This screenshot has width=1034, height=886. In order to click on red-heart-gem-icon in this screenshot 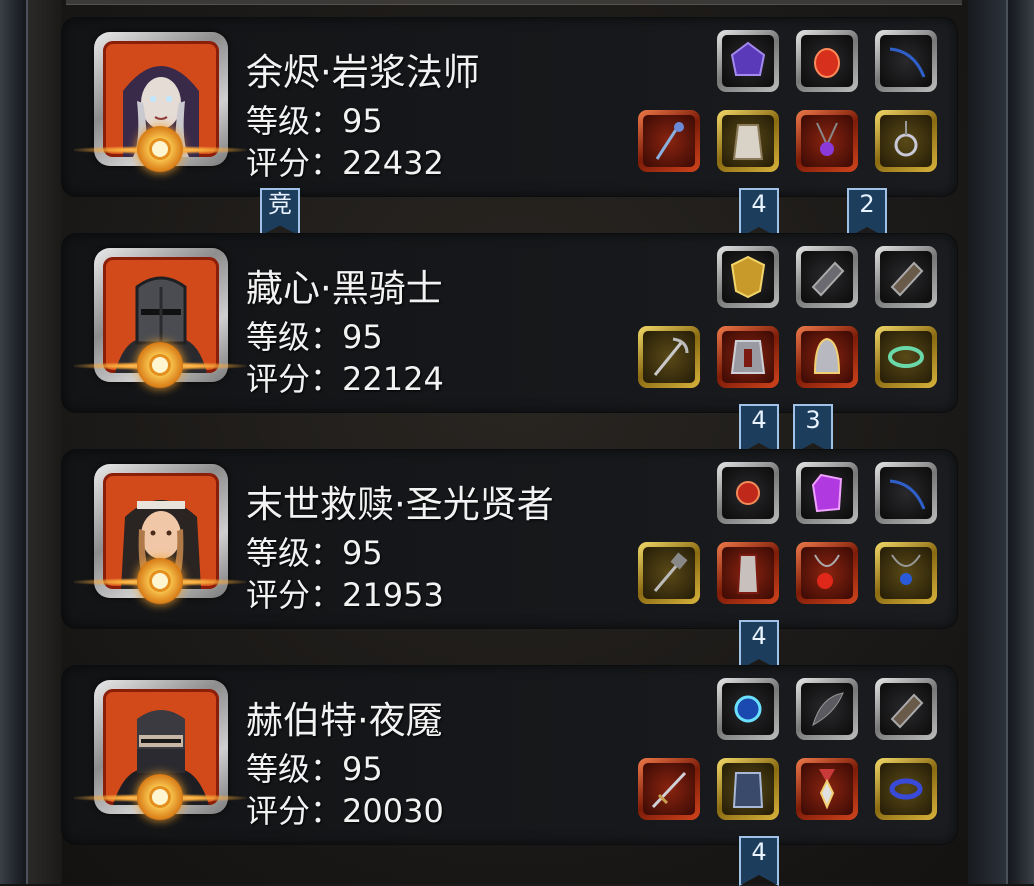, I will do `click(827, 61)`.